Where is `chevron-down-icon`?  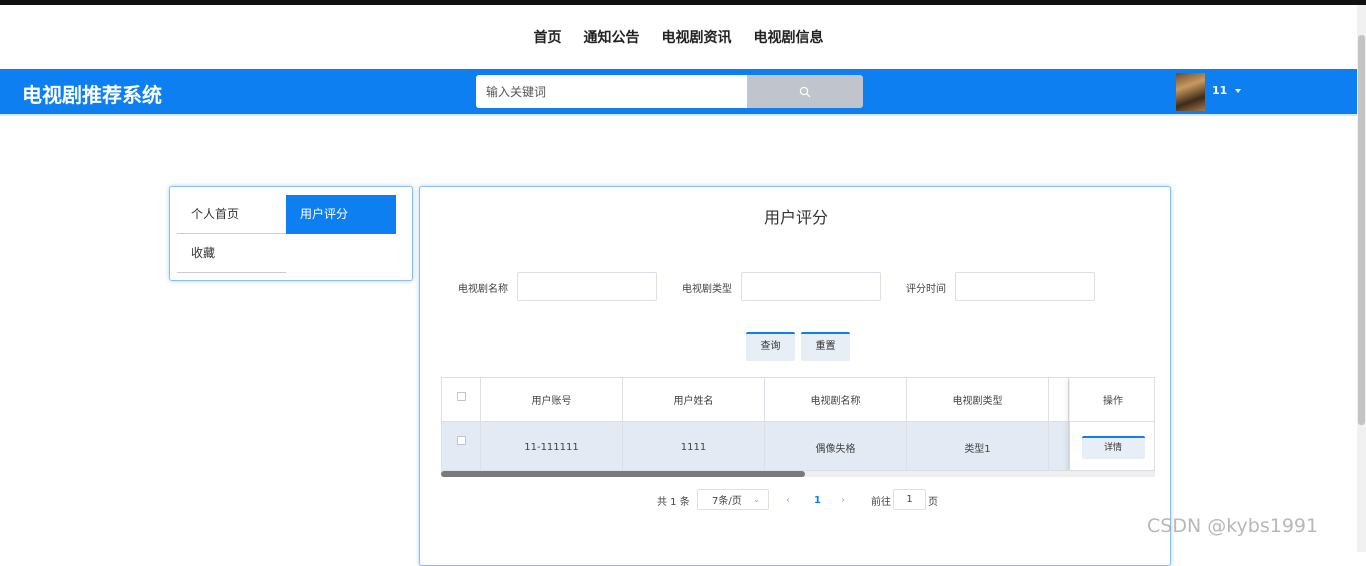
chevron-down-icon is located at coordinates (1238, 91).